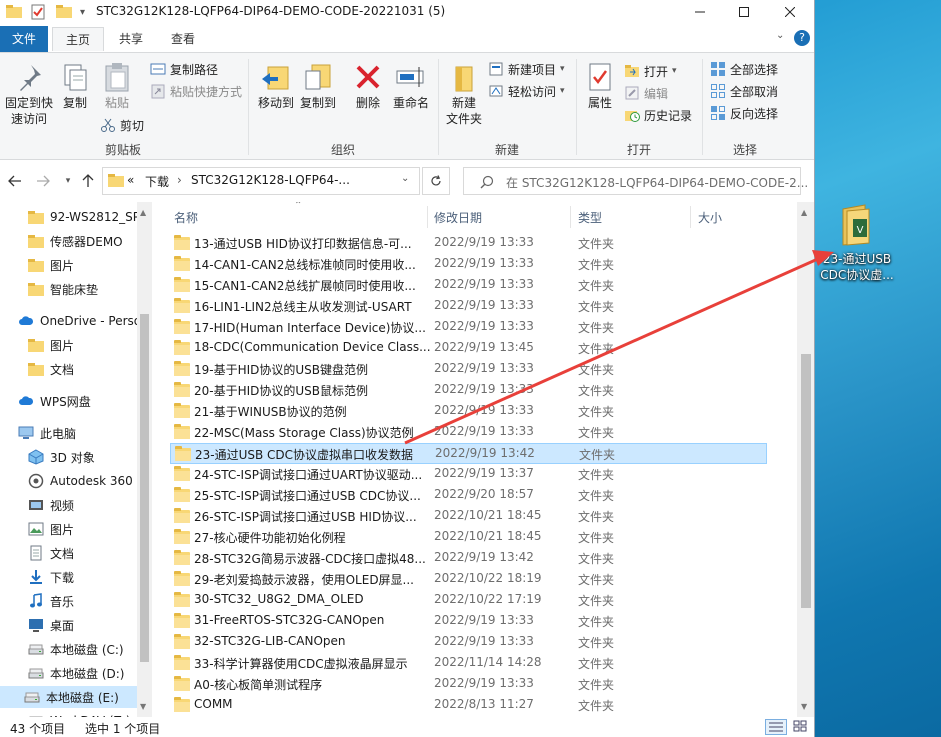 The image size is (941, 737). What do you see at coordinates (76, 577) in the screenshot?
I see `nav-item: 下载` at bounding box center [76, 577].